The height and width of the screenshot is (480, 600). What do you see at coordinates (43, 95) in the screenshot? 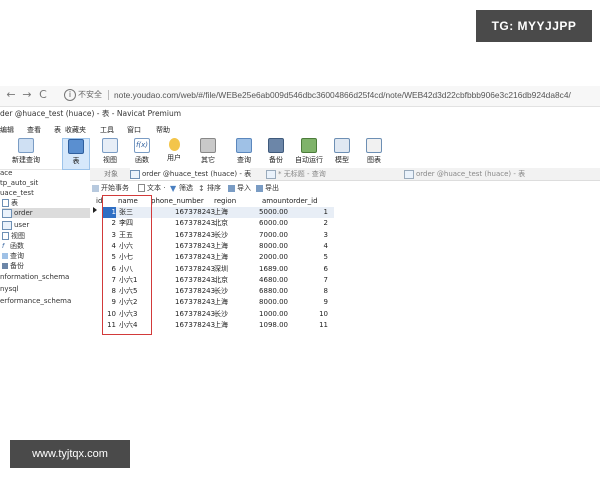
I see `reload-icon: C` at bounding box center [43, 95].